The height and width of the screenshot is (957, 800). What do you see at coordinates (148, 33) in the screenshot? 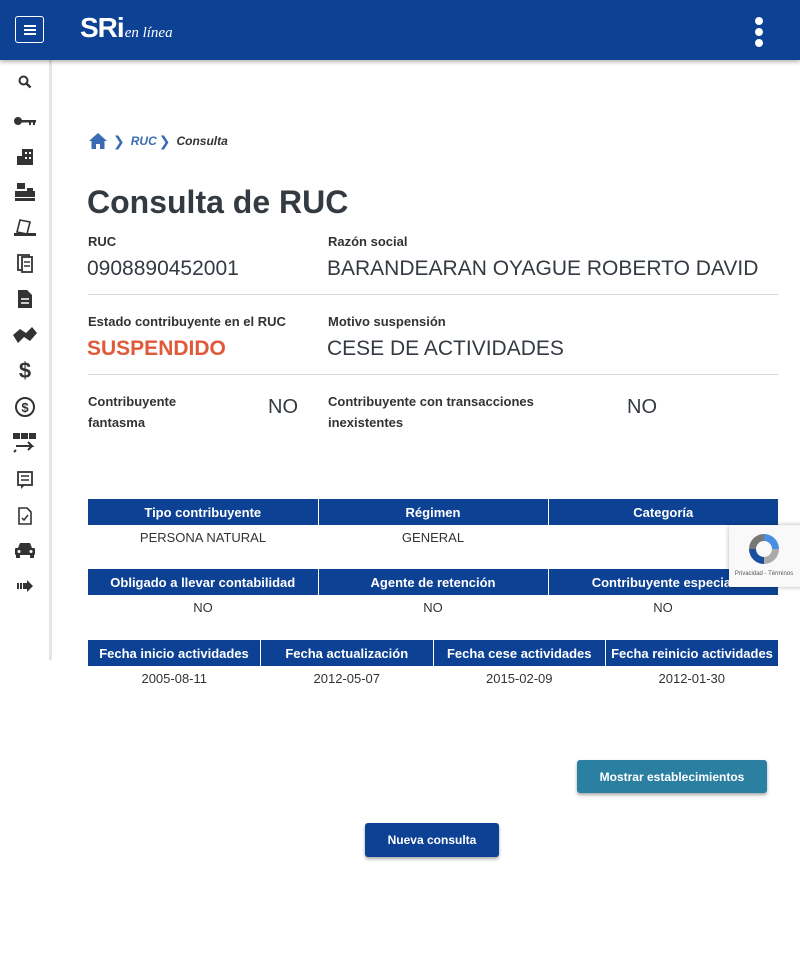
I see `logo-sub-text: en línea` at bounding box center [148, 33].